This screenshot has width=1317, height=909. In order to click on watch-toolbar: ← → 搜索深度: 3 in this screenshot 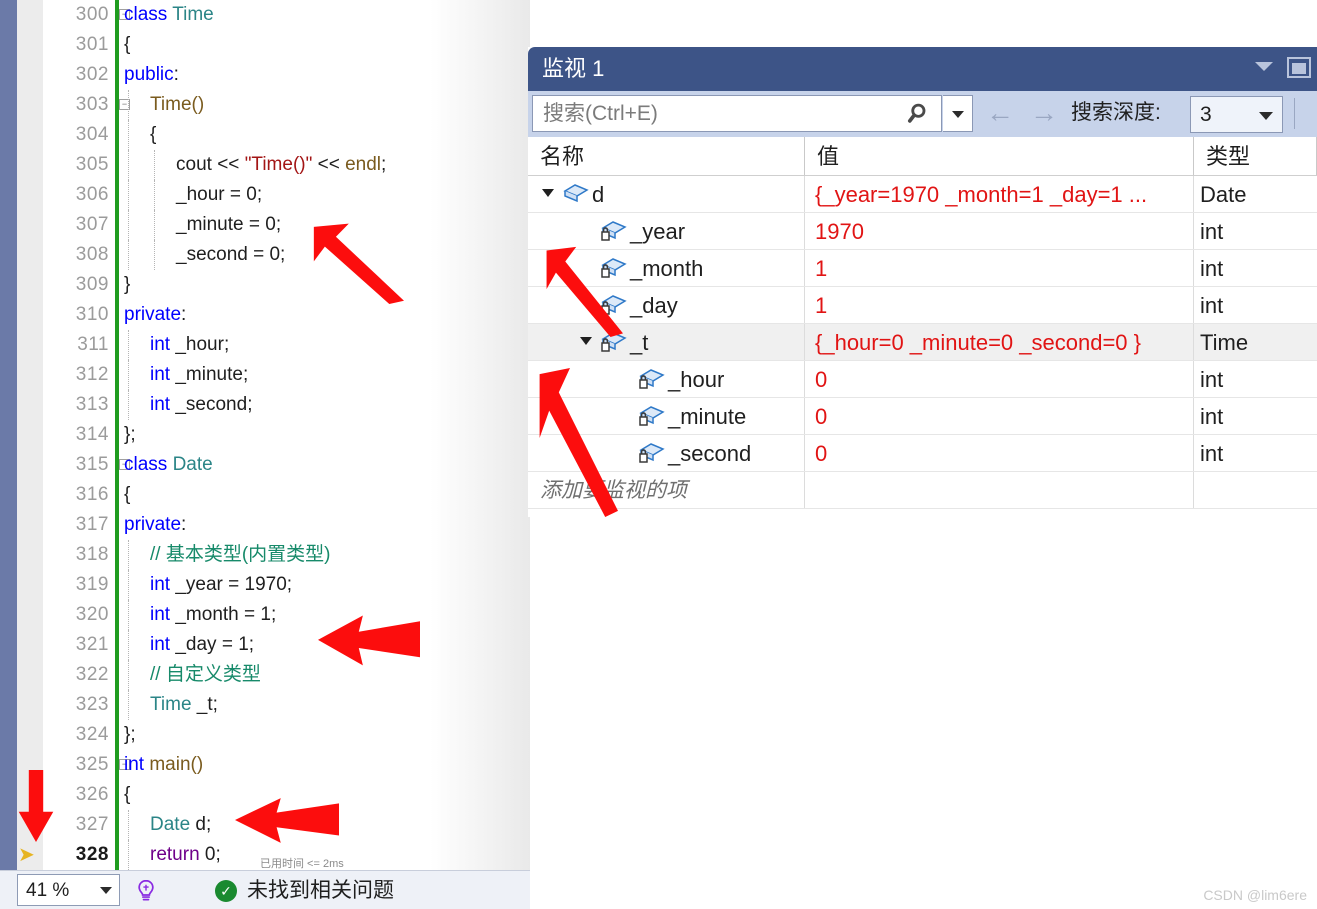, I will do `click(922, 114)`.